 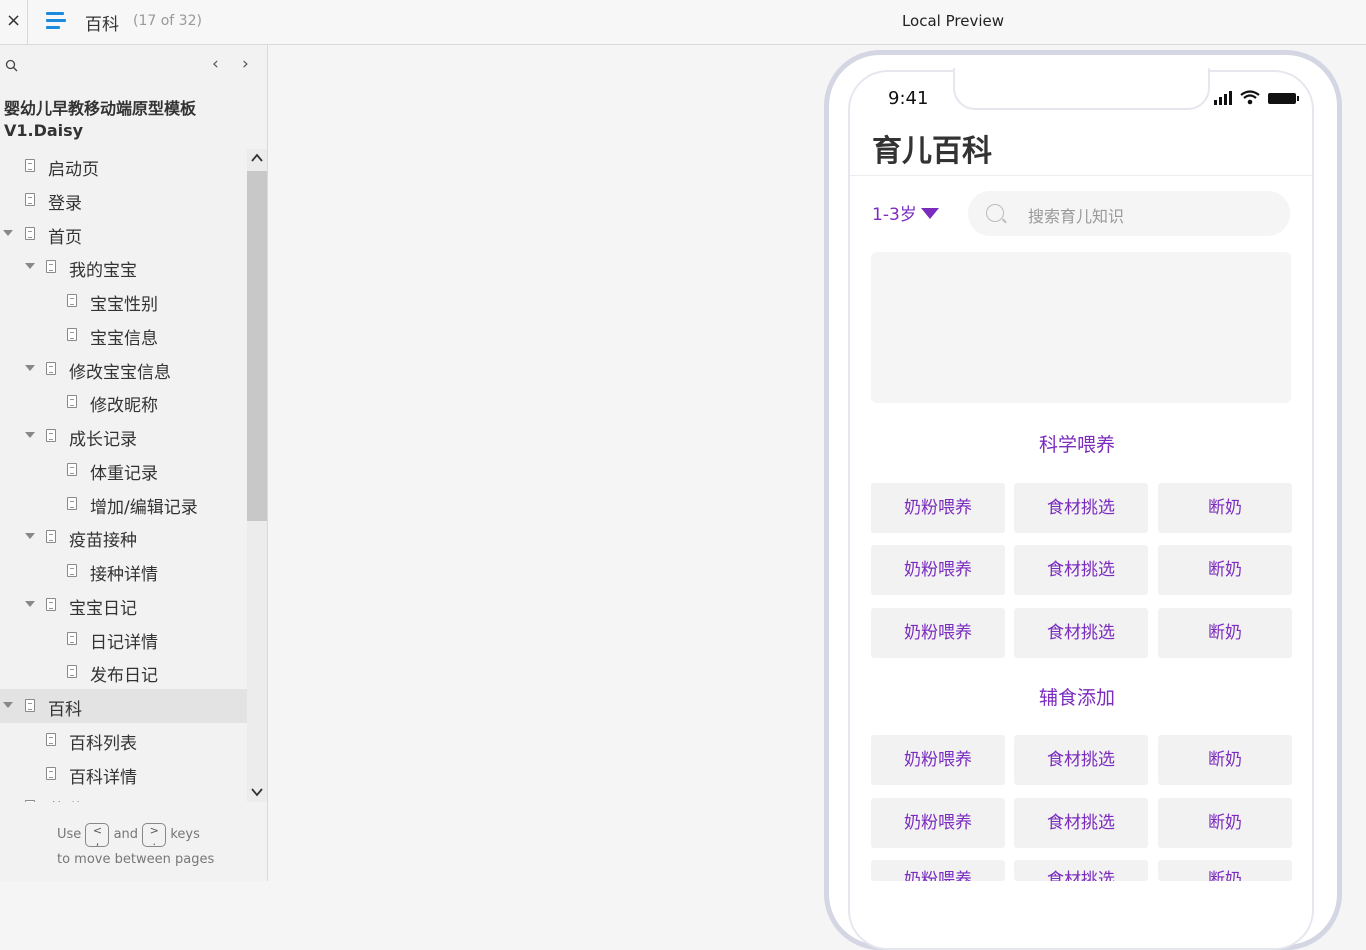 What do you see at coordinates (257, 346) in the screenshot?
I see `sidebar-scrollbar-thumb` at bounding box center [257, 346].